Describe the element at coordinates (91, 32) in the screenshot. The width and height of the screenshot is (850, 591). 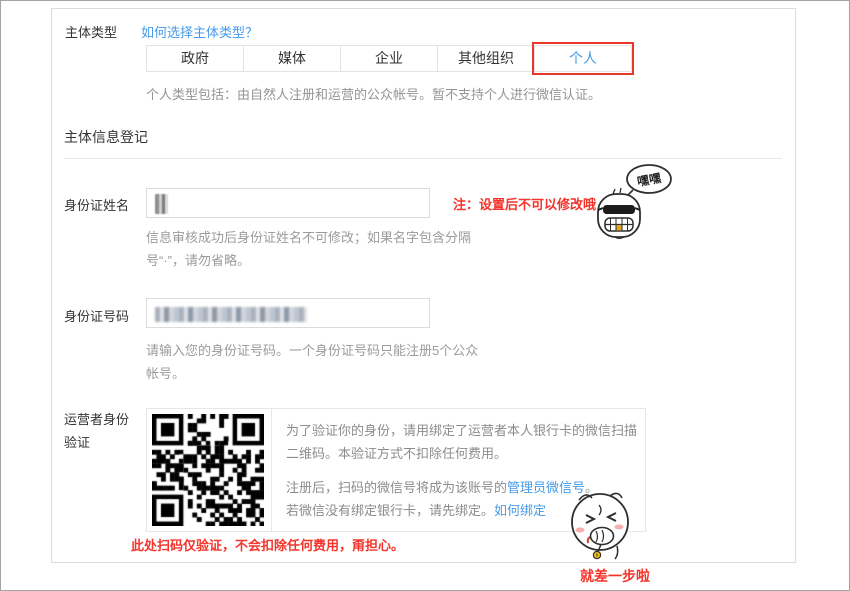
I see `subject-type-label: 主体类型` at that location.